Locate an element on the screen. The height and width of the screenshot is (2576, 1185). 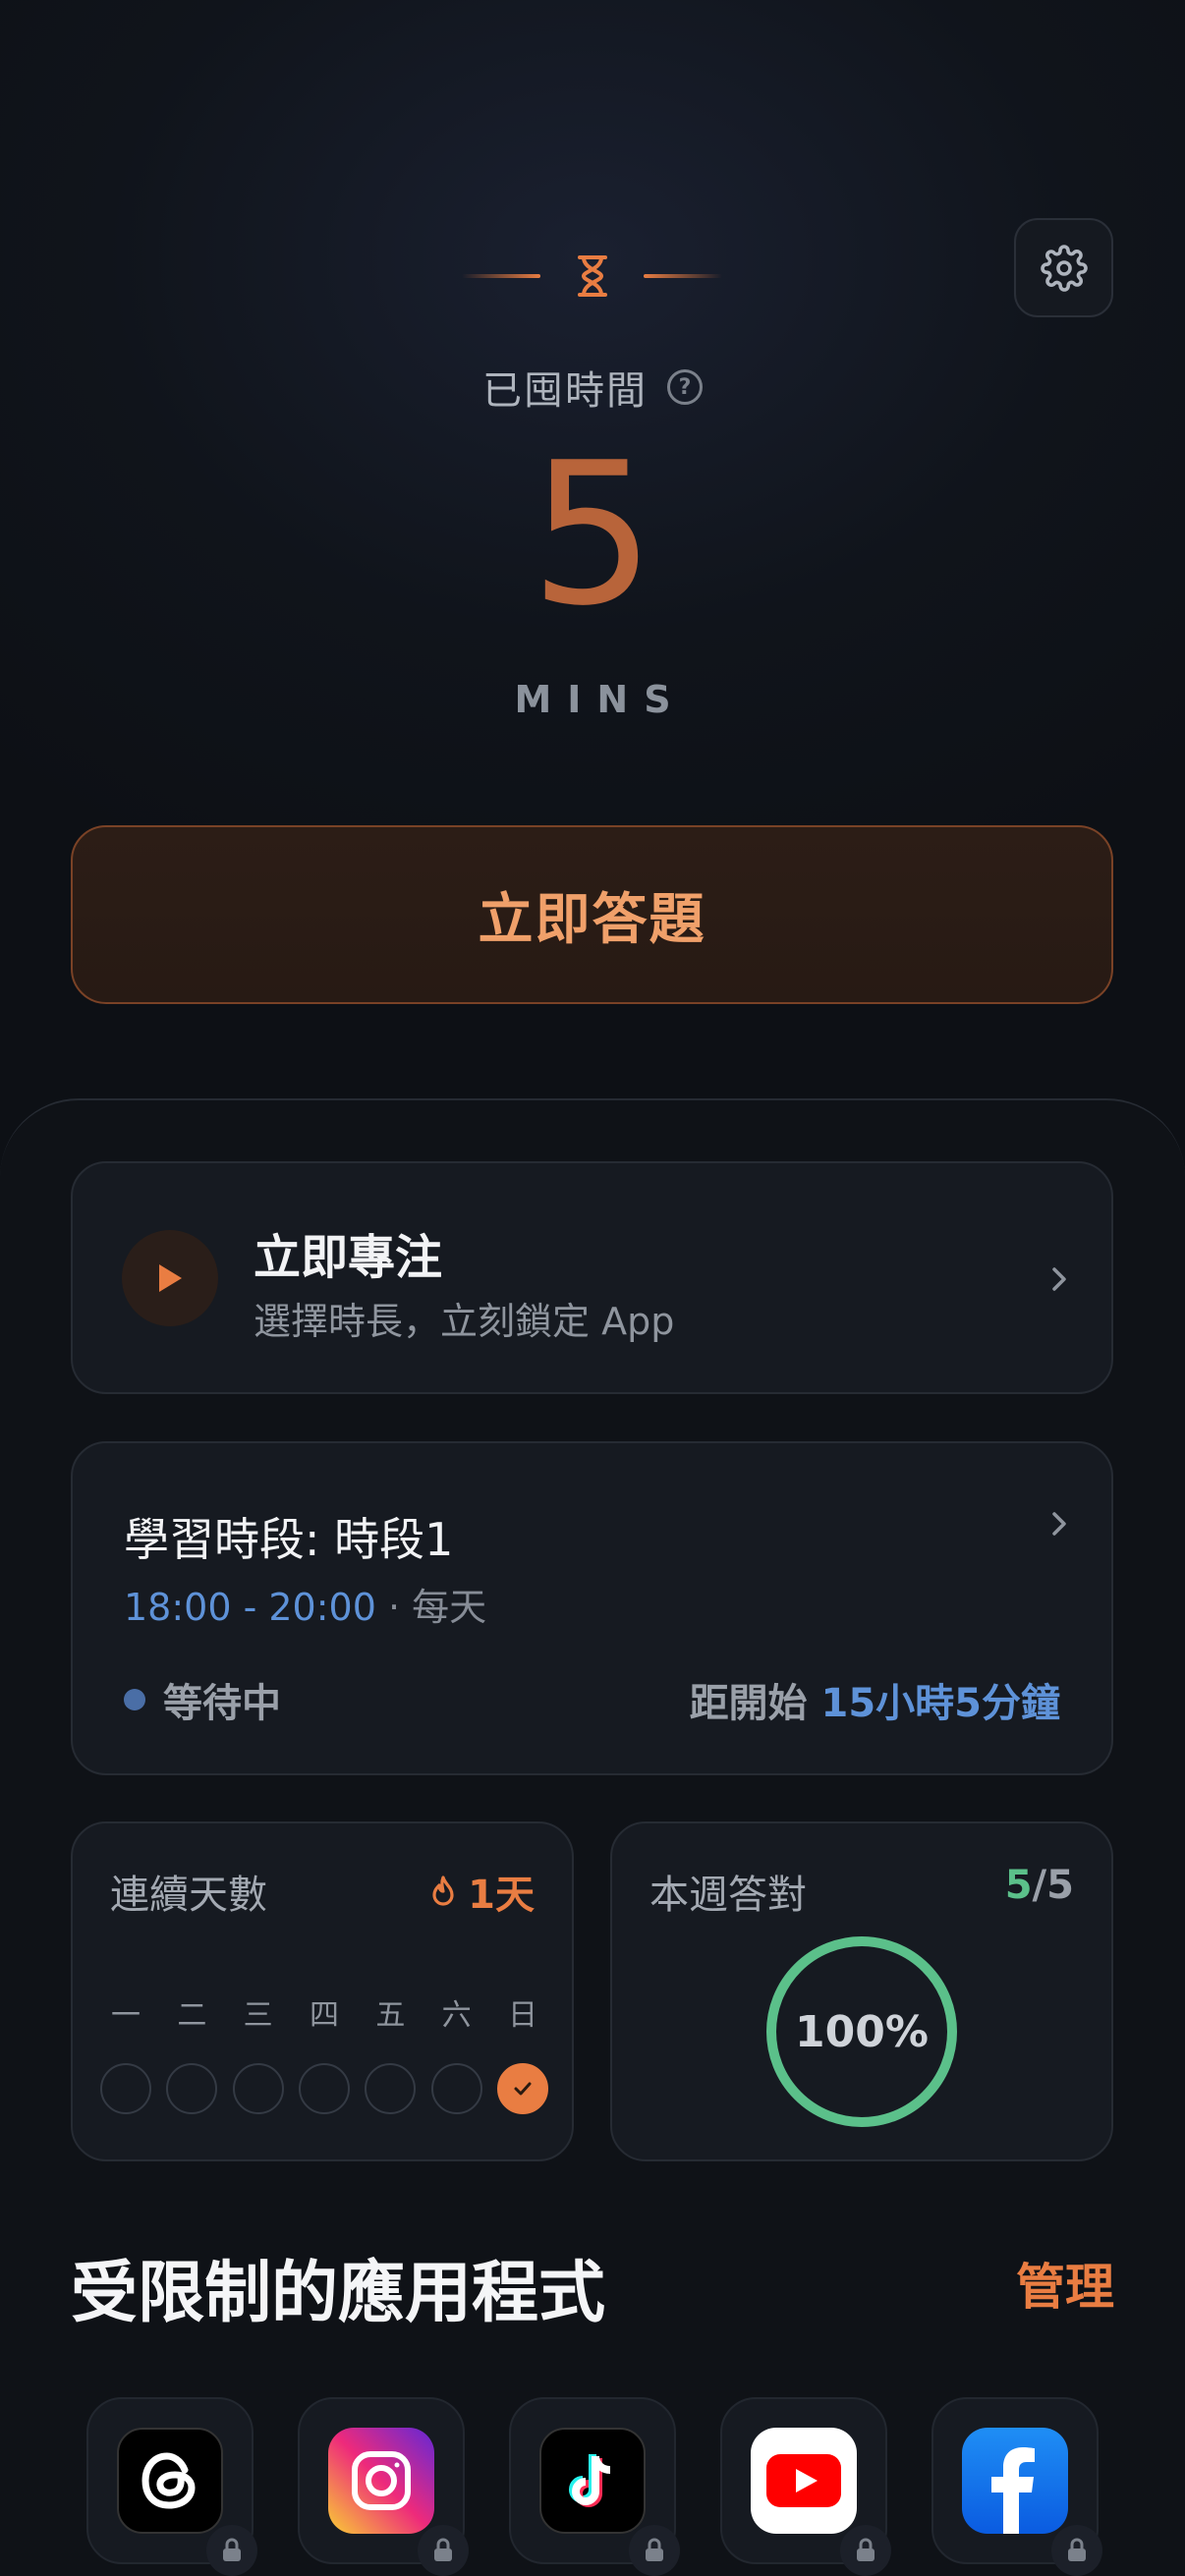
restricted-apps-list is located at coordinates (594, 2486).